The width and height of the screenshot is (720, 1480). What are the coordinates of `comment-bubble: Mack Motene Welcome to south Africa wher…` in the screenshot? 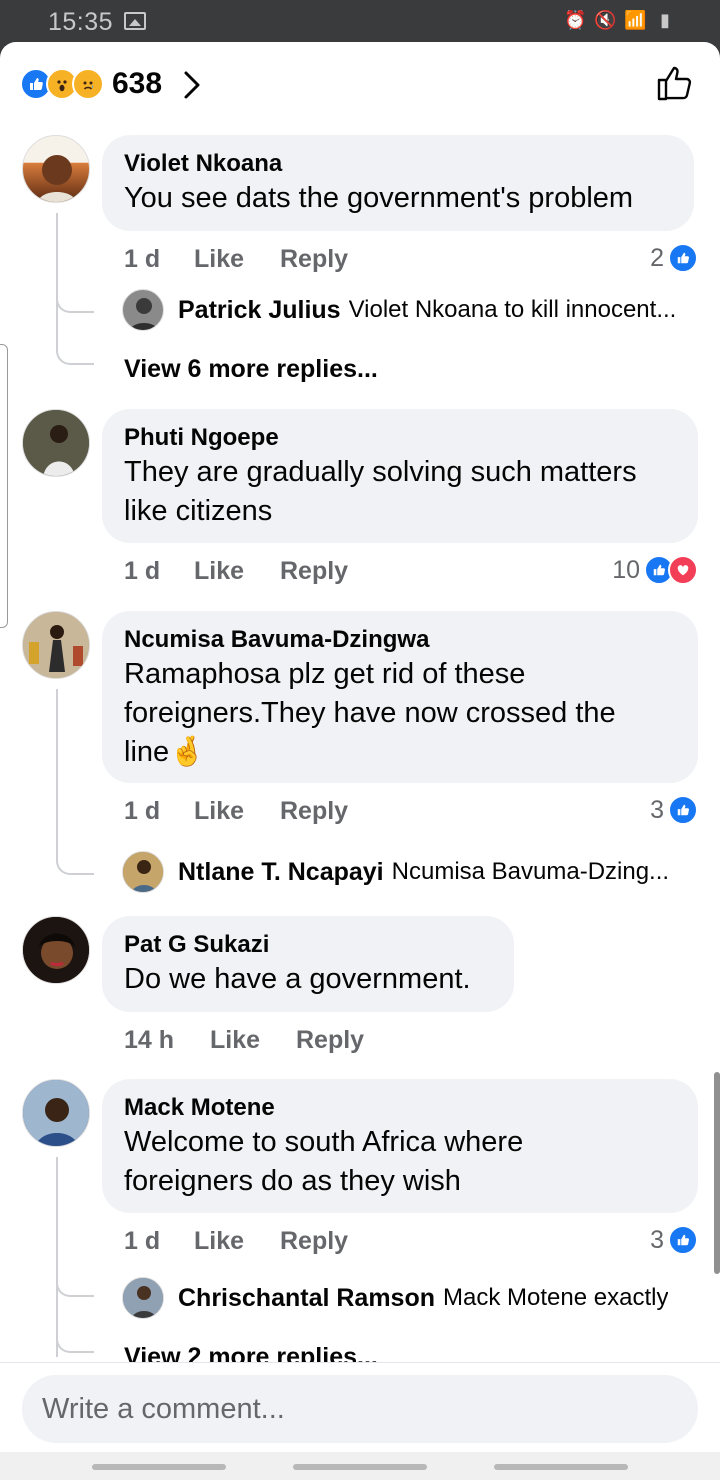 It's located at (400, 1146).